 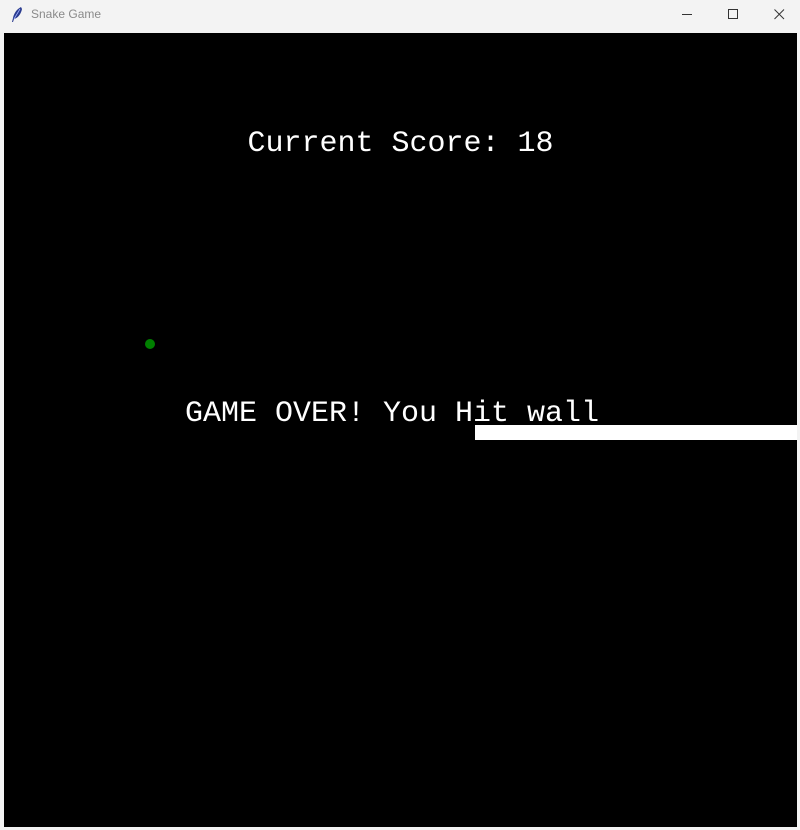 I want to click on window-title: Snake Game, so click(x=66, y=14).